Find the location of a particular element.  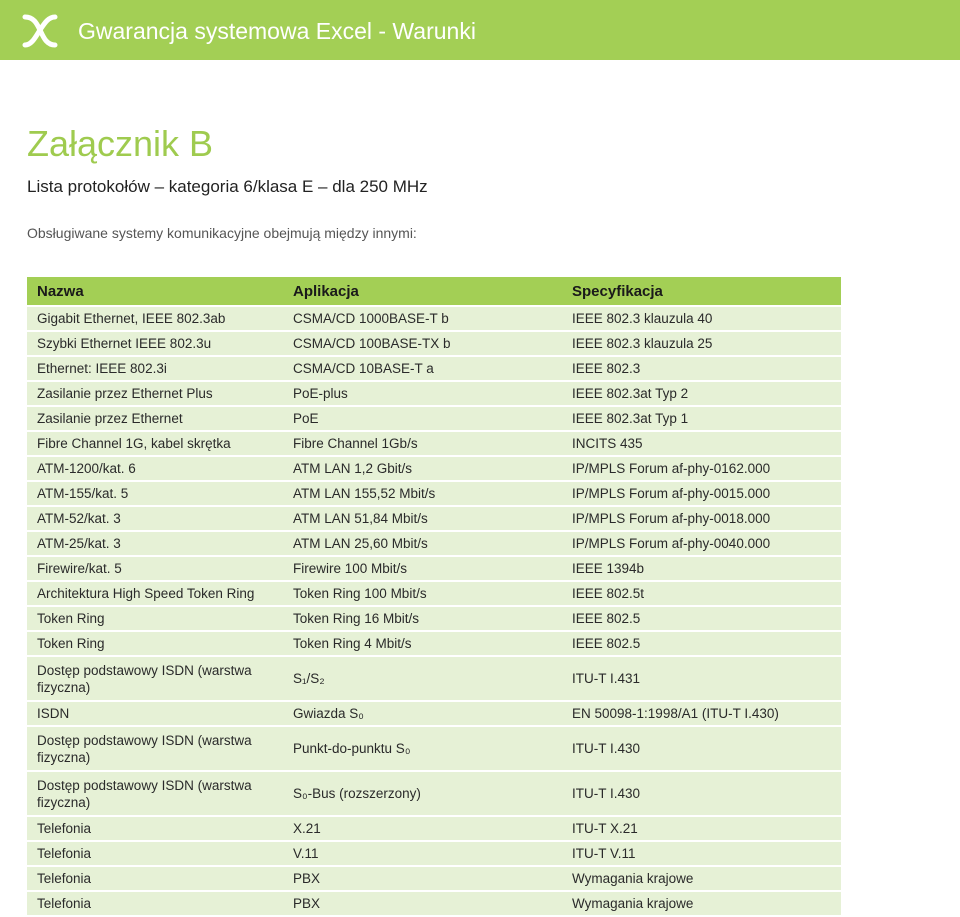

cell-application: PoE is located at coordinates (422, 419).